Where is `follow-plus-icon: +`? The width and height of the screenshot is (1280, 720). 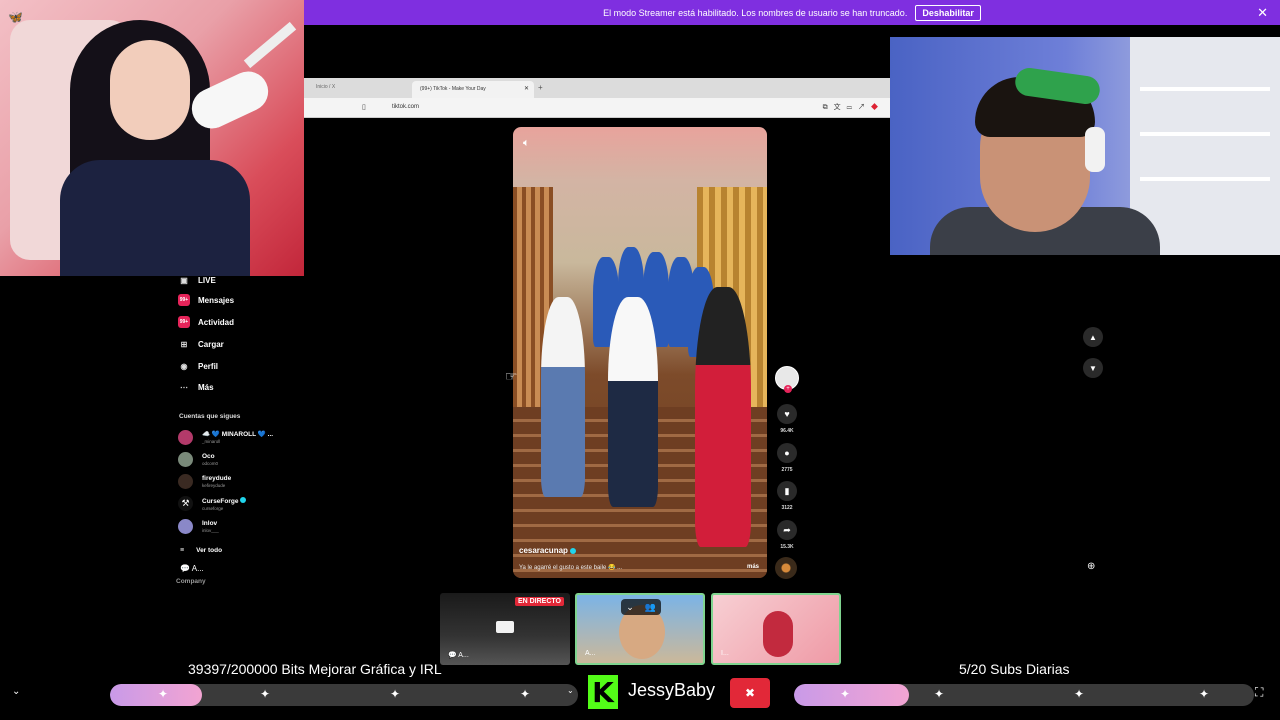 follow-plus-icon: + is located at coordinates (788, 389).